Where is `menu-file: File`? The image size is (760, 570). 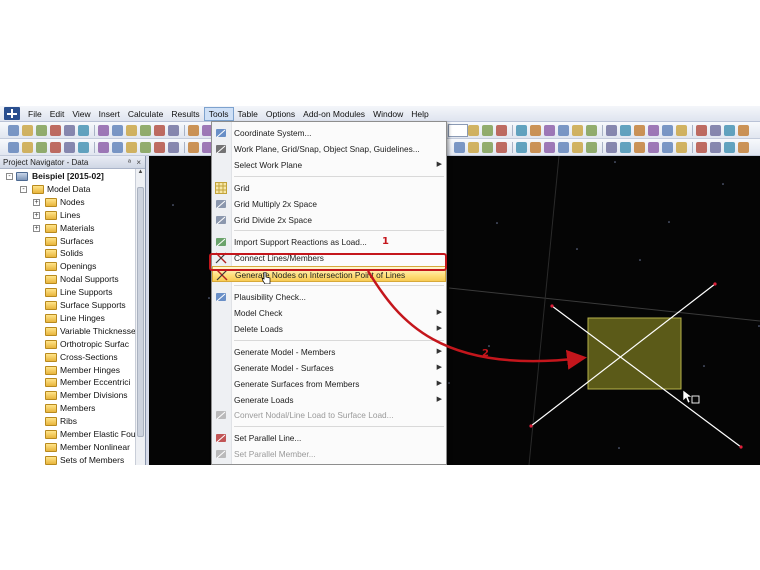
menu-file: File is located at coordinates (35, 114).